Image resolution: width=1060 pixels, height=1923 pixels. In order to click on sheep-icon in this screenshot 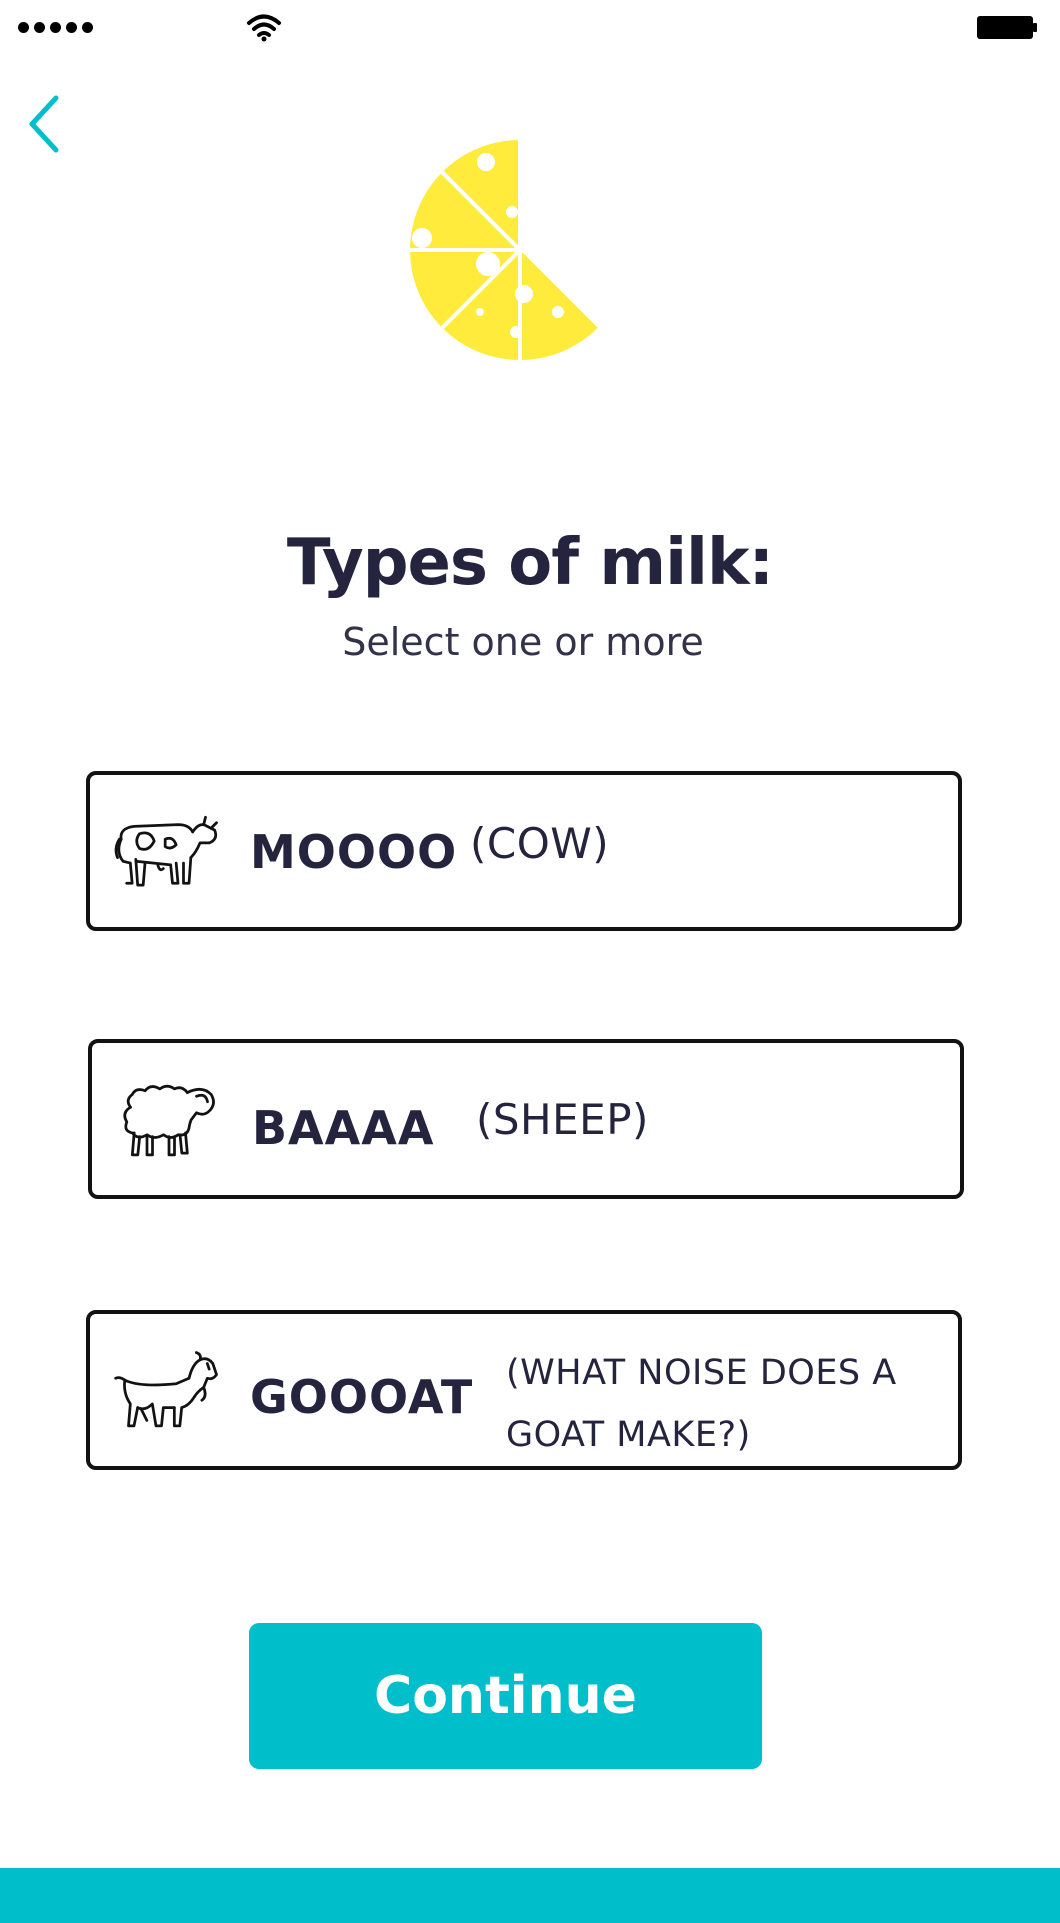, I will do `click(169, 1120)`.